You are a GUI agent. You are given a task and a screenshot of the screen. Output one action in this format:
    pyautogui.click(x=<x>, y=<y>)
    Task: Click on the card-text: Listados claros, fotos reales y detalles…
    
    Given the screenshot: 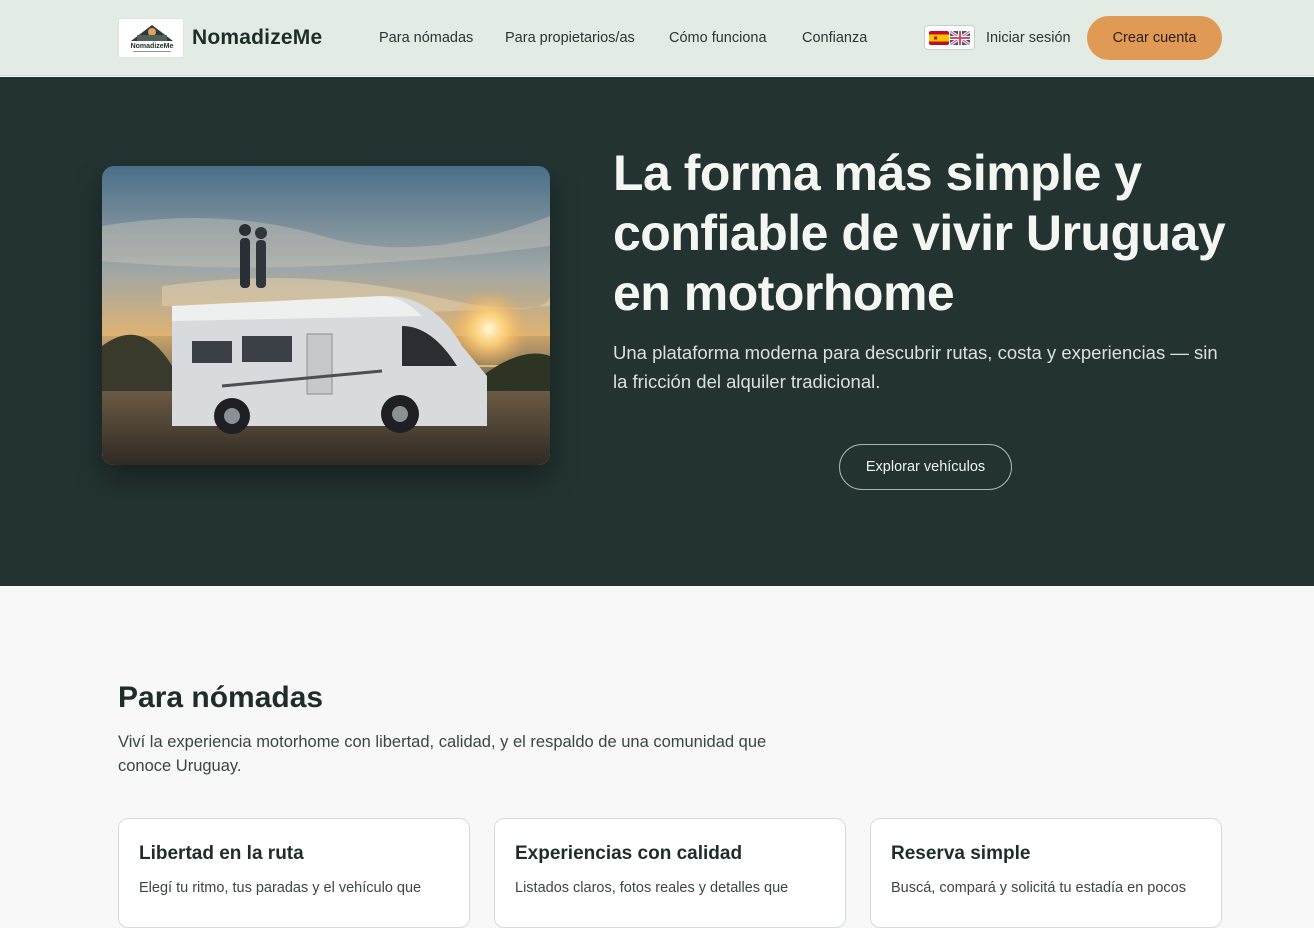 What is the action you would take?
    pyautogui.click(x=652, y=888)
    